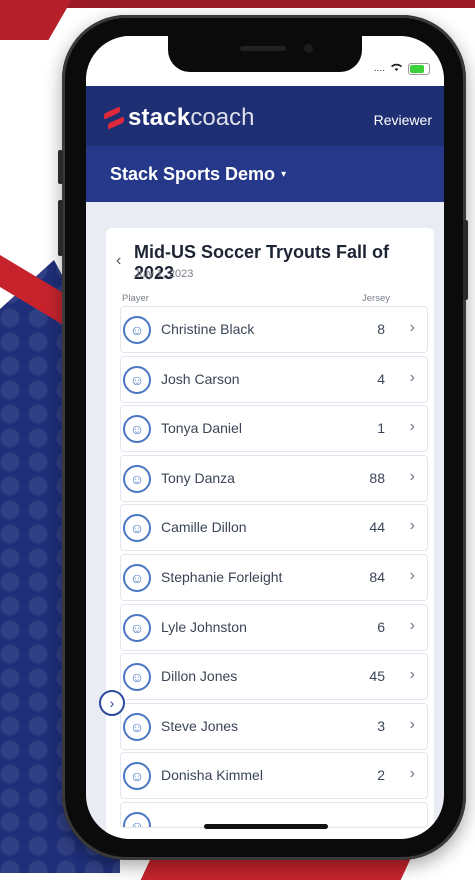  What do you see at coordinates (377, 576) in the screenshot?
I see `player-jersey: 84` at bounding box center [377, 576].